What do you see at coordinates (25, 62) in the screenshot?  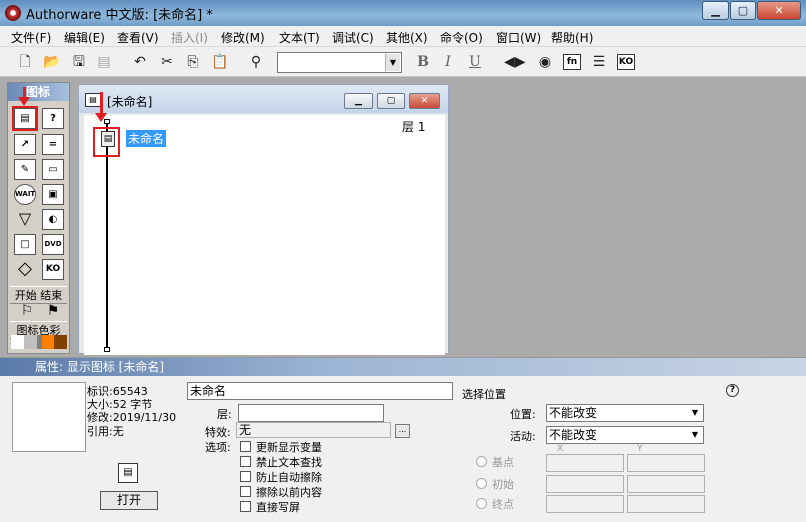 I see `new-file-icon: 🗋` at bounding box center [25, 62].